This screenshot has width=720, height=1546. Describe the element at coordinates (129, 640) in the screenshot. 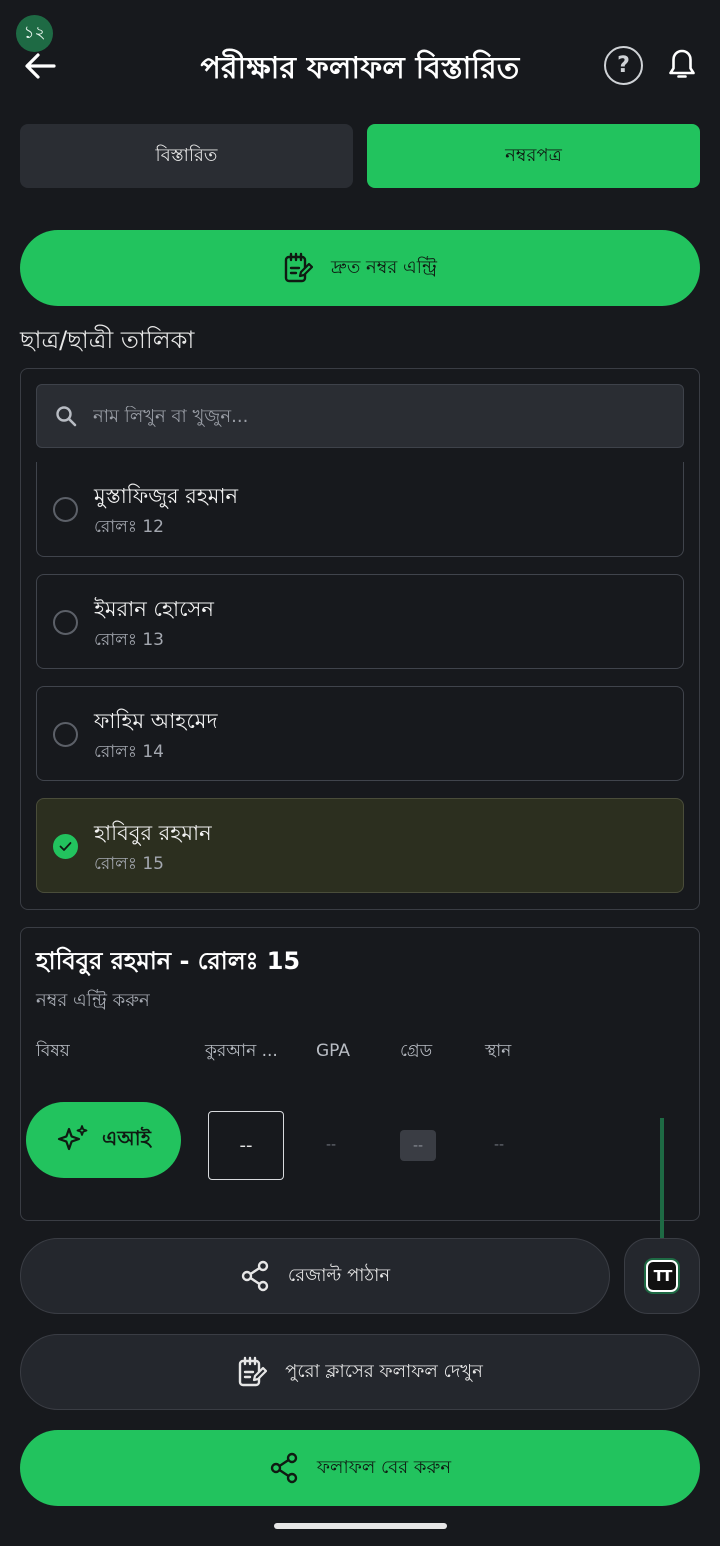

I see `student-roll: রোলঃ 13` at that location.